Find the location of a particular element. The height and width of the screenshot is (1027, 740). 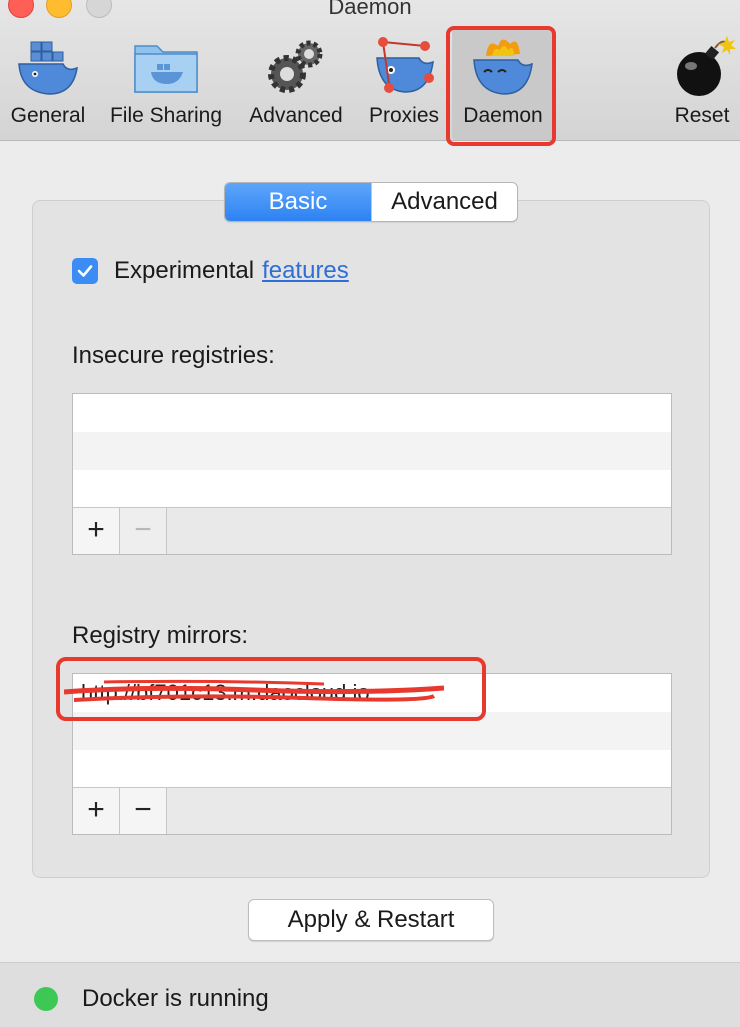

toolbar-item-label: File Sharing is located at coordinates (166, 115).